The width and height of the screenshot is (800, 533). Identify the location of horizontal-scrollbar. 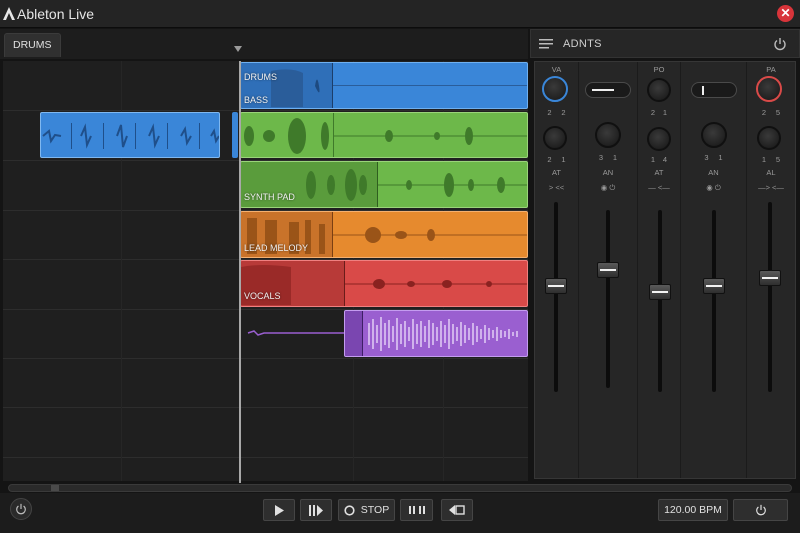
(400, 488).